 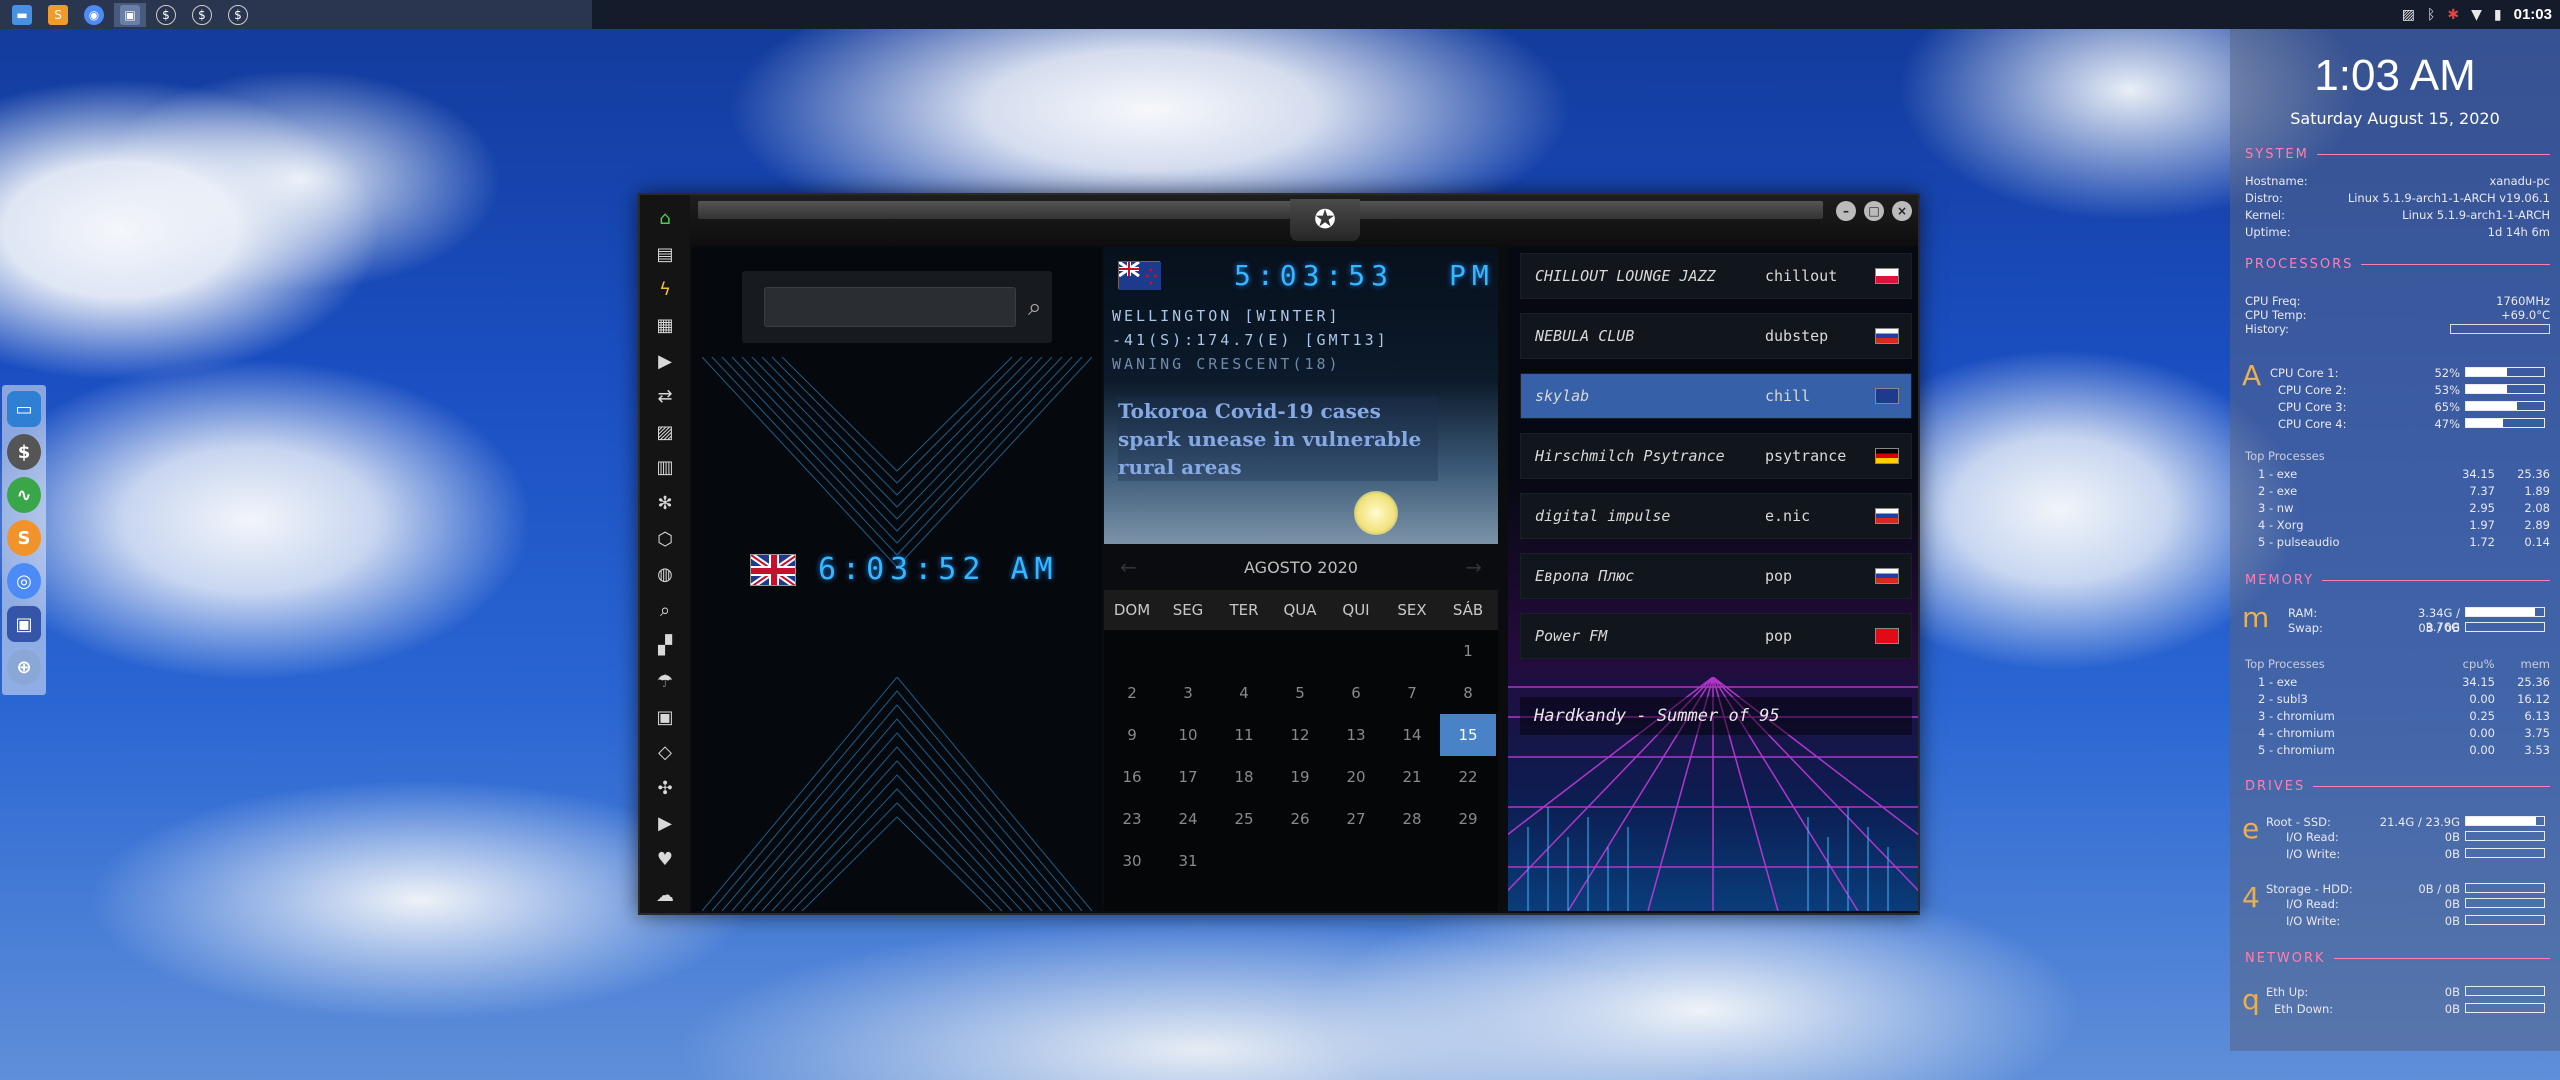 I want to click on dollar-app-icon: $, so click(x=24, y=452).